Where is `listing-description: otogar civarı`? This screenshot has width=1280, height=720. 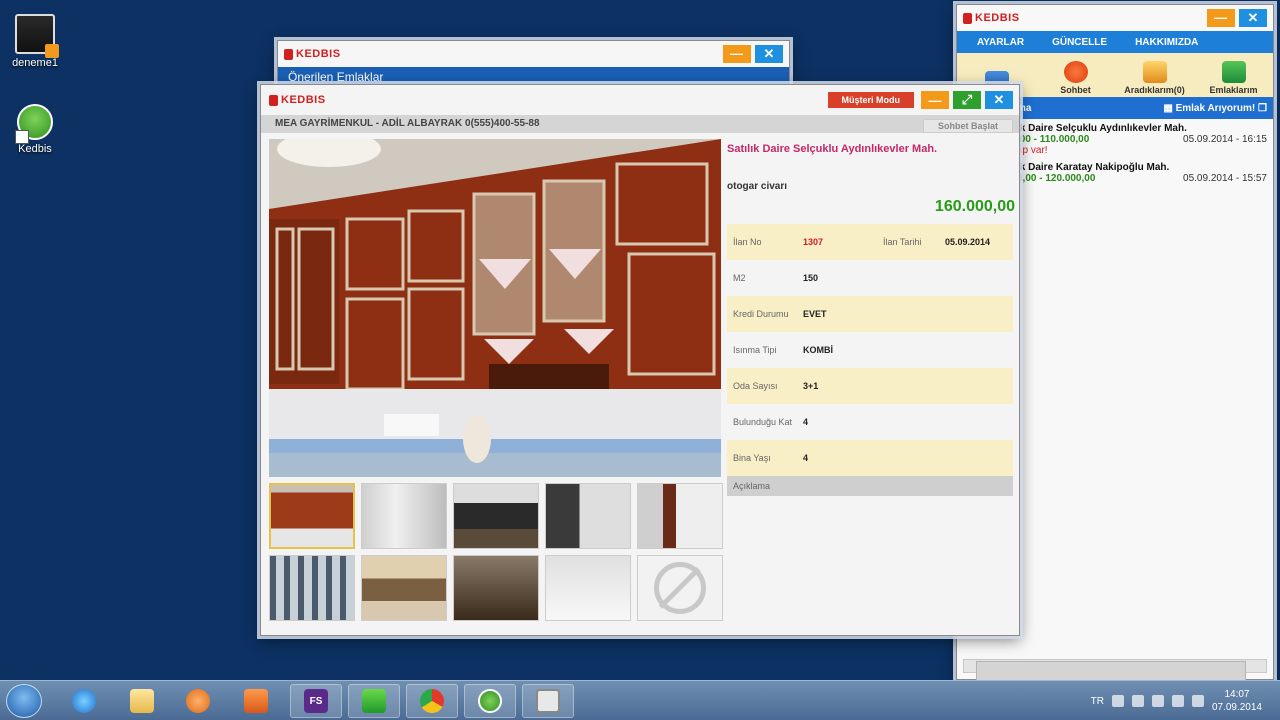 listing-description: otogar civarı is located at coordinates (757, 186).